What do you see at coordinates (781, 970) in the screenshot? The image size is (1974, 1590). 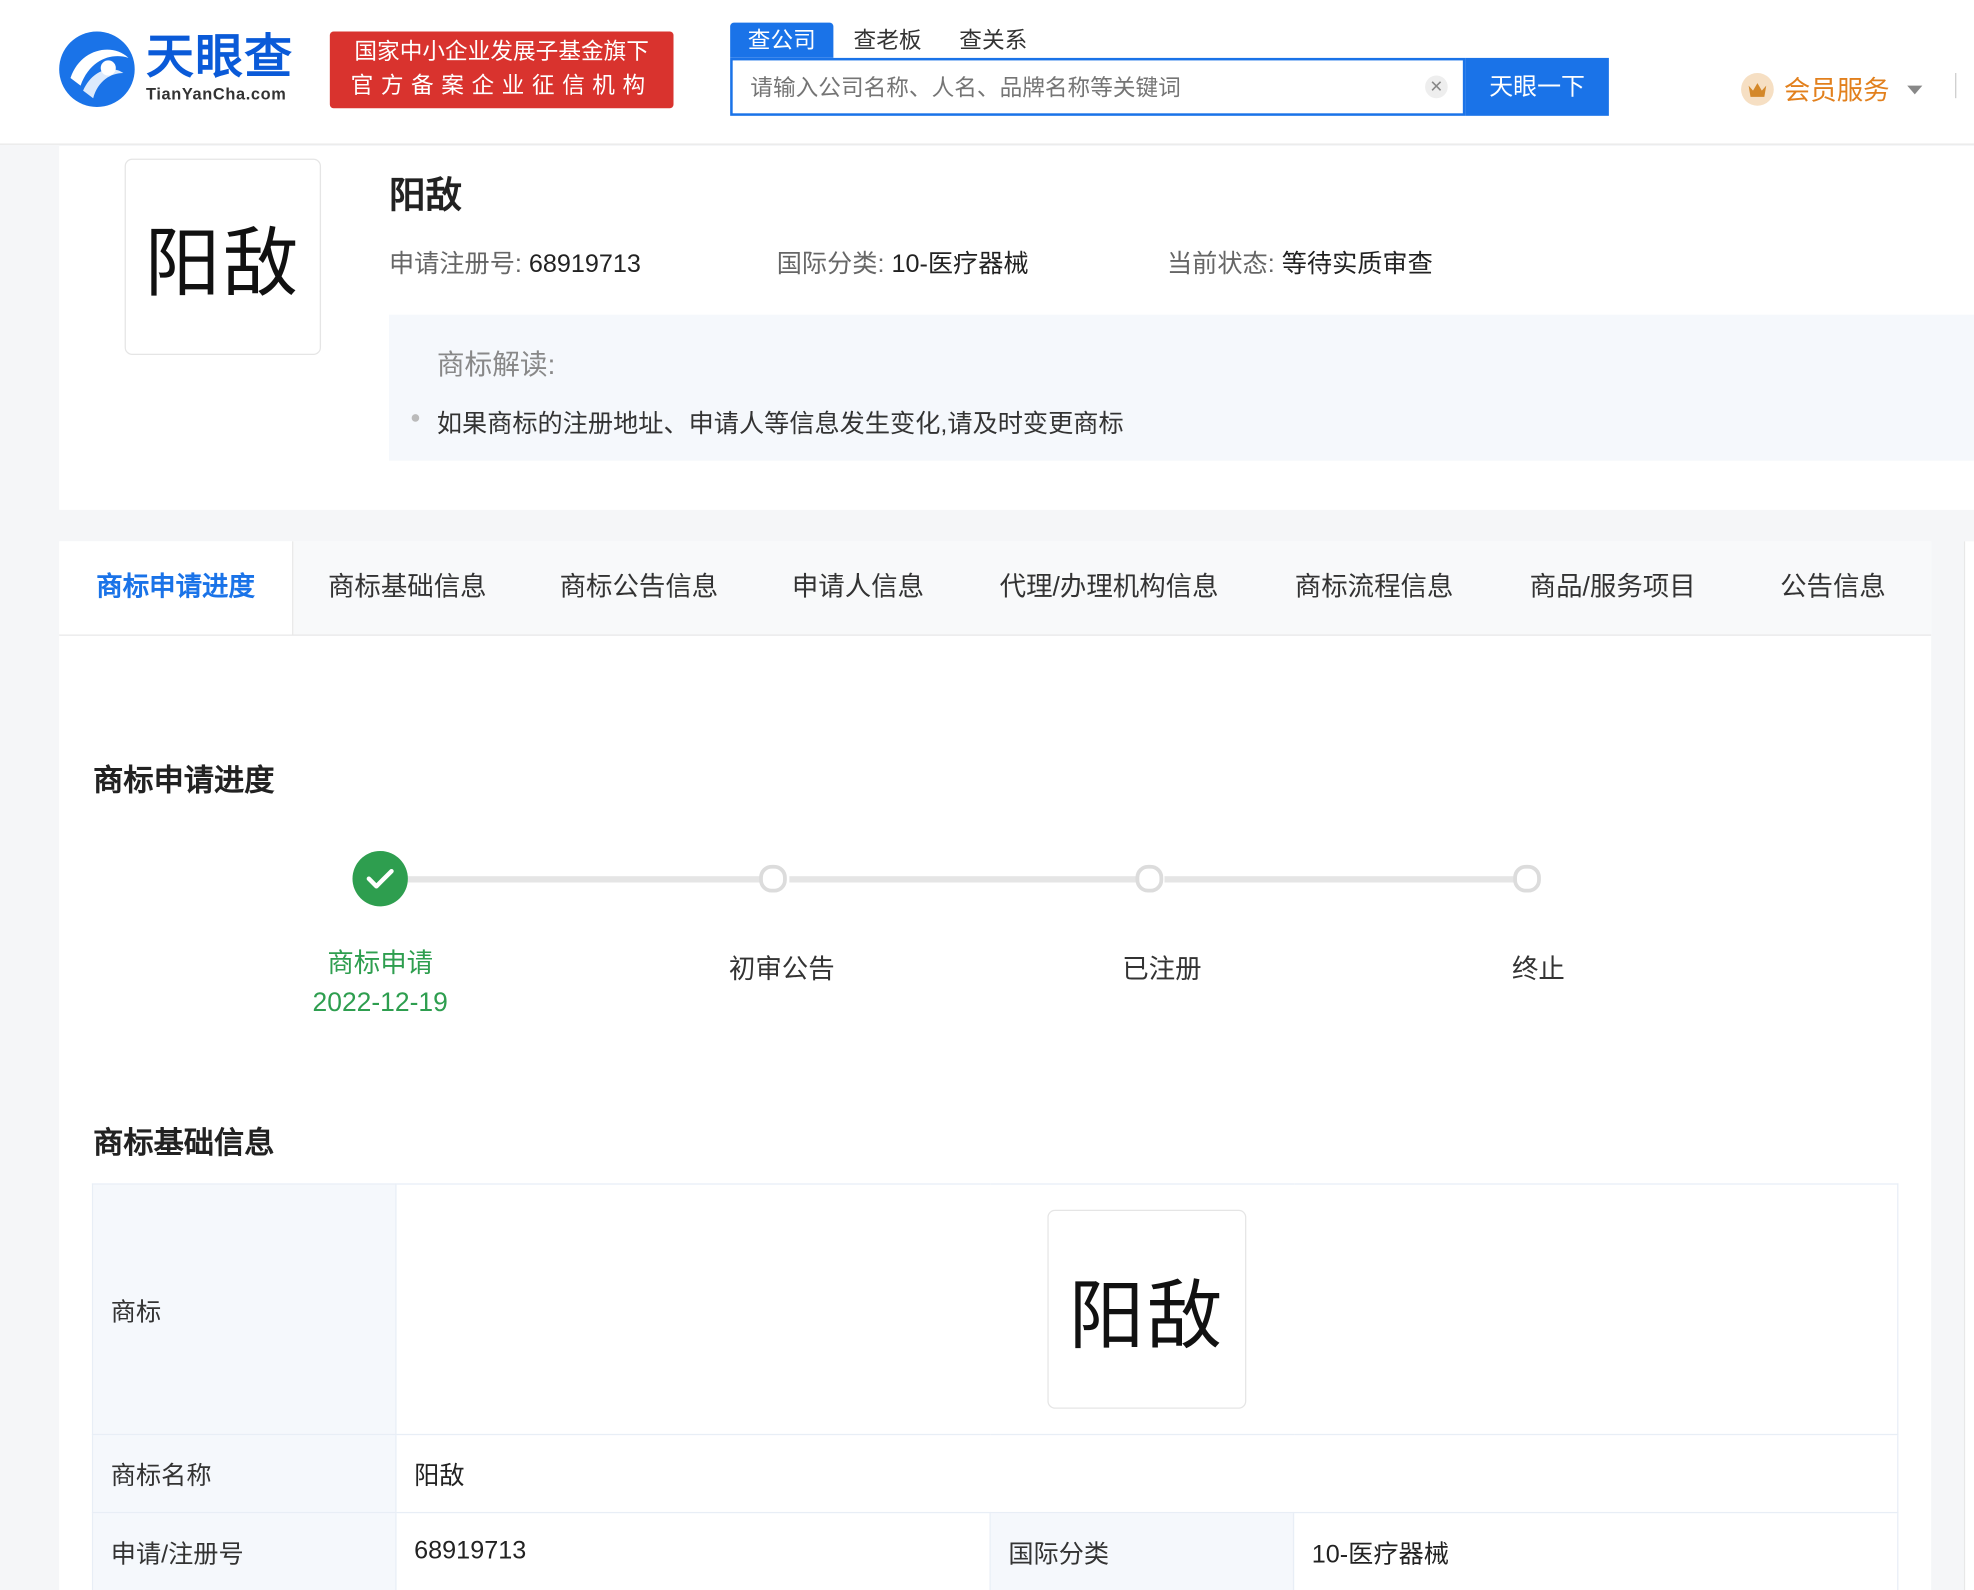 I see `step-label-prelim: 初审公告` at bounding box center [781, 970].